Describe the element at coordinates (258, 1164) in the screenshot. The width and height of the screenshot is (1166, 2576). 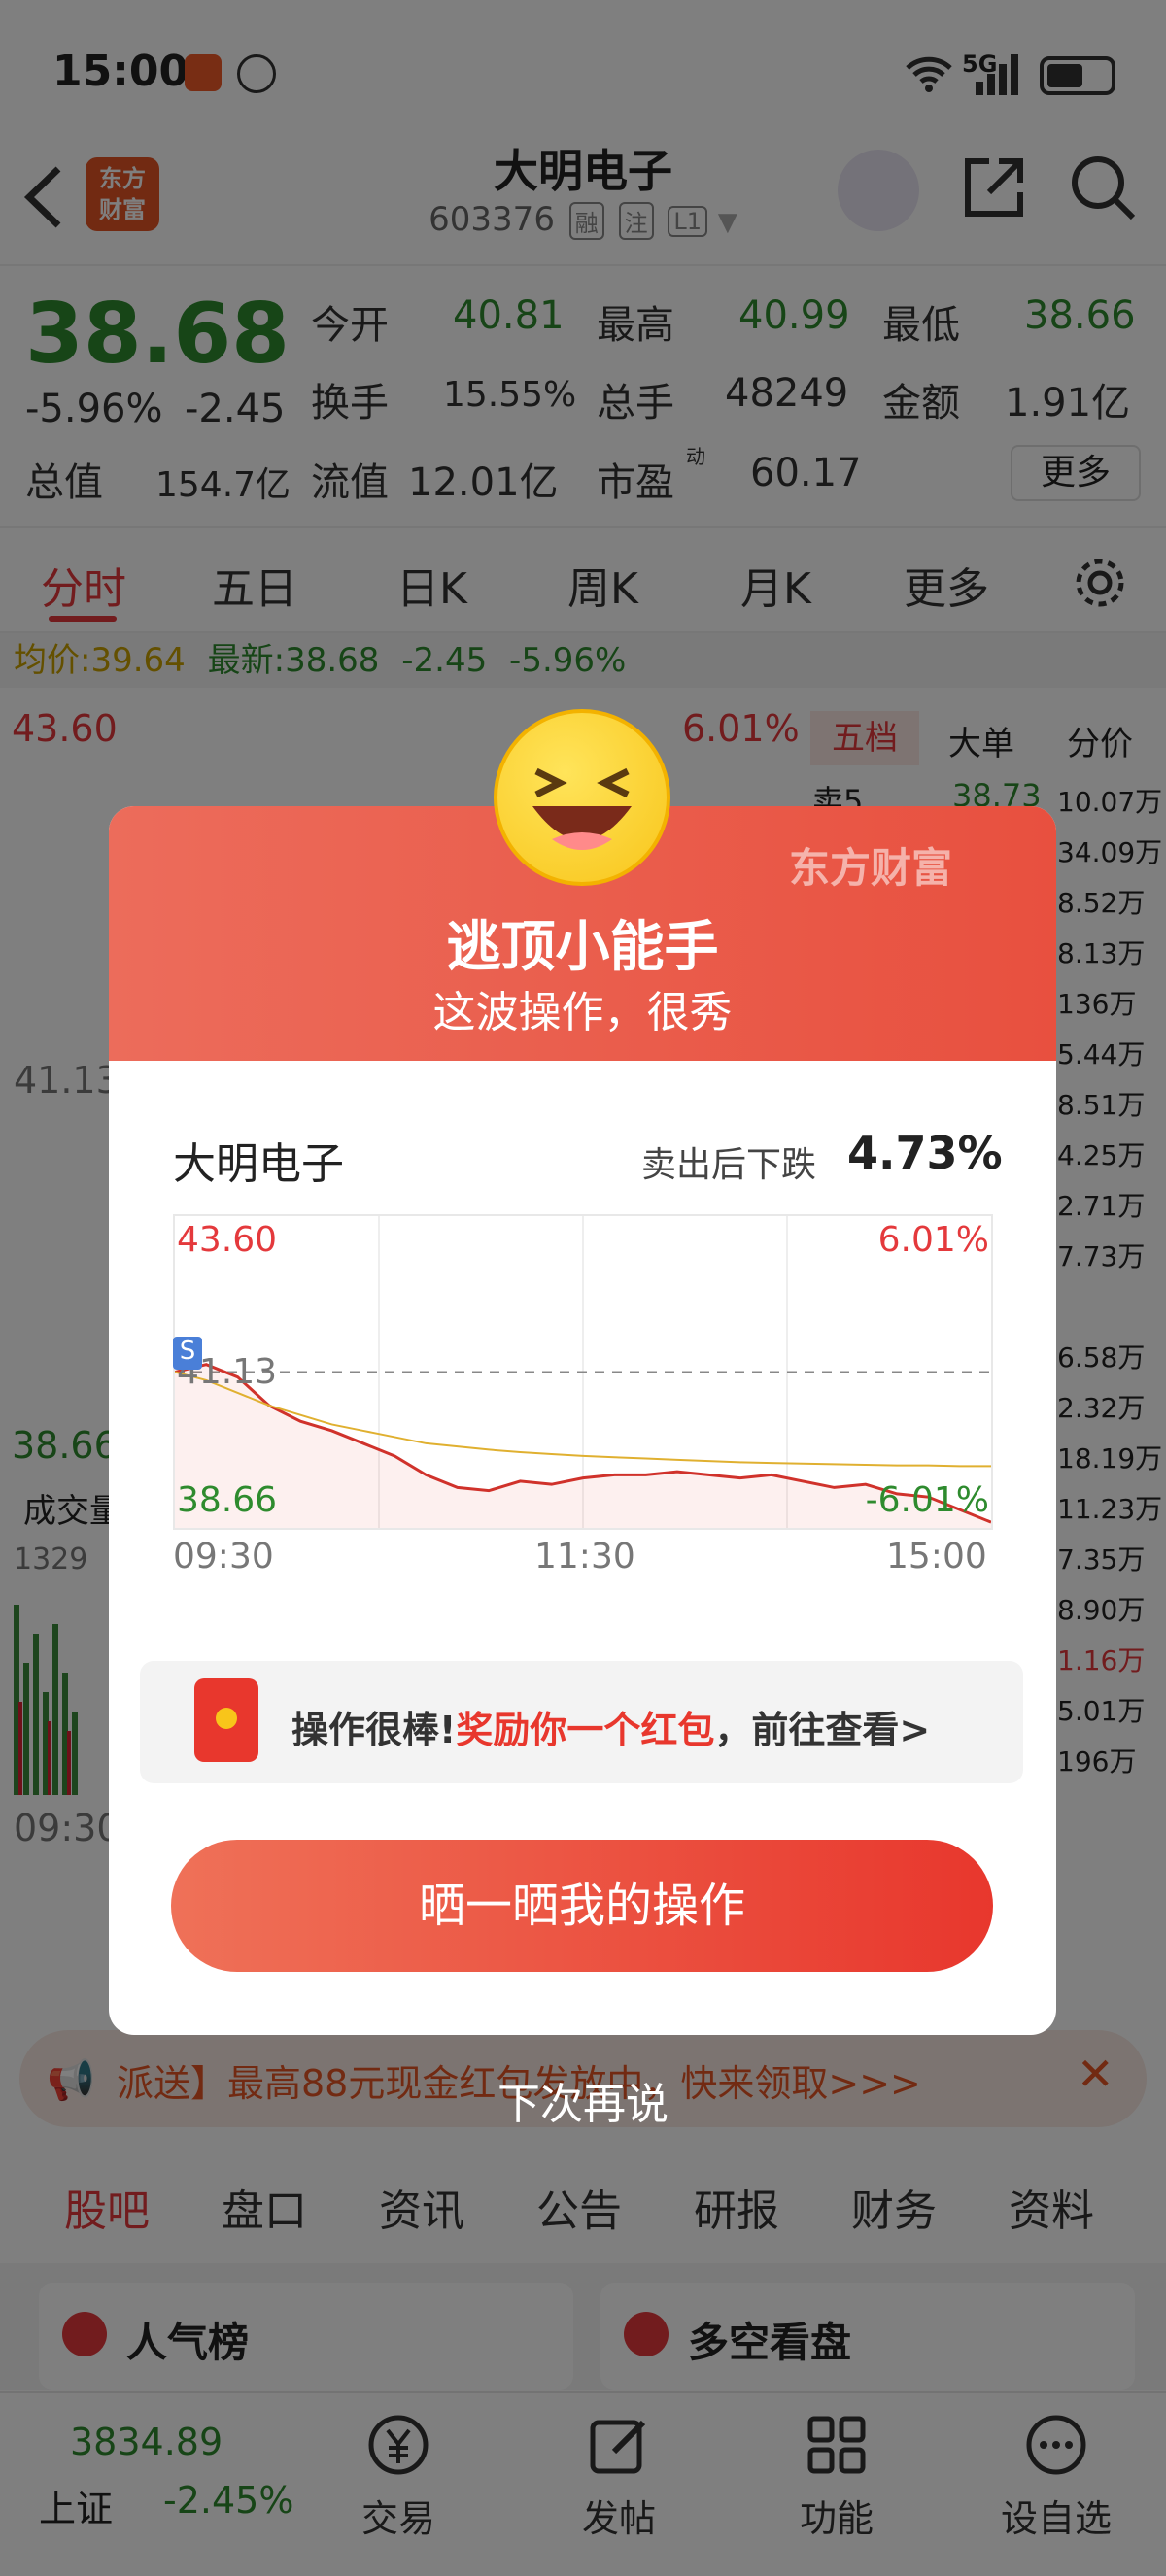
I see `modal-stock-name: 大明电子` at that location.